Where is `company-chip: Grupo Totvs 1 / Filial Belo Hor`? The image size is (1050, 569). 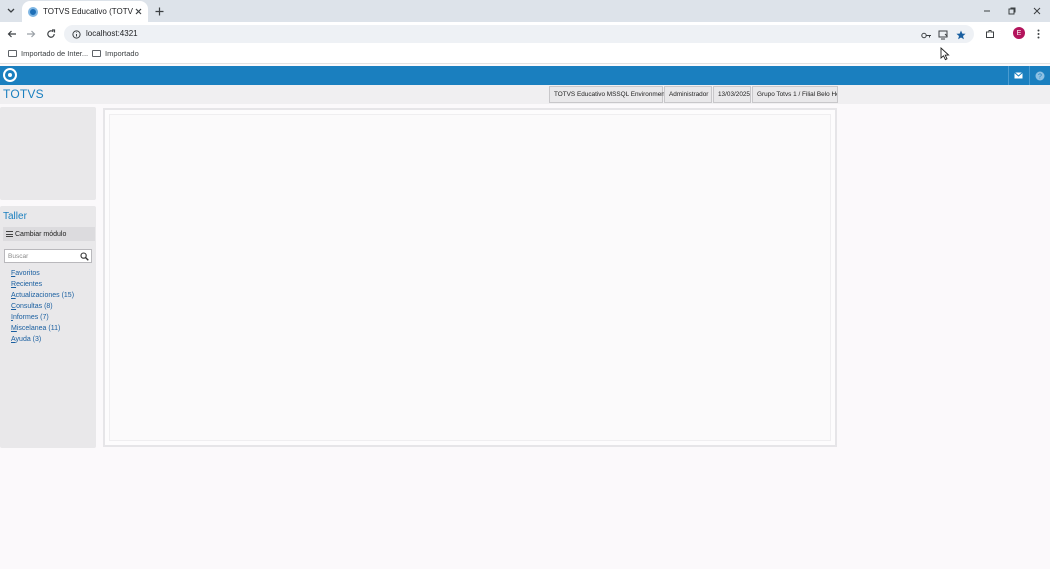 company-chip: Grupo Totvs 1 / Filial Belo Hor is located at coordinates (795, 94).